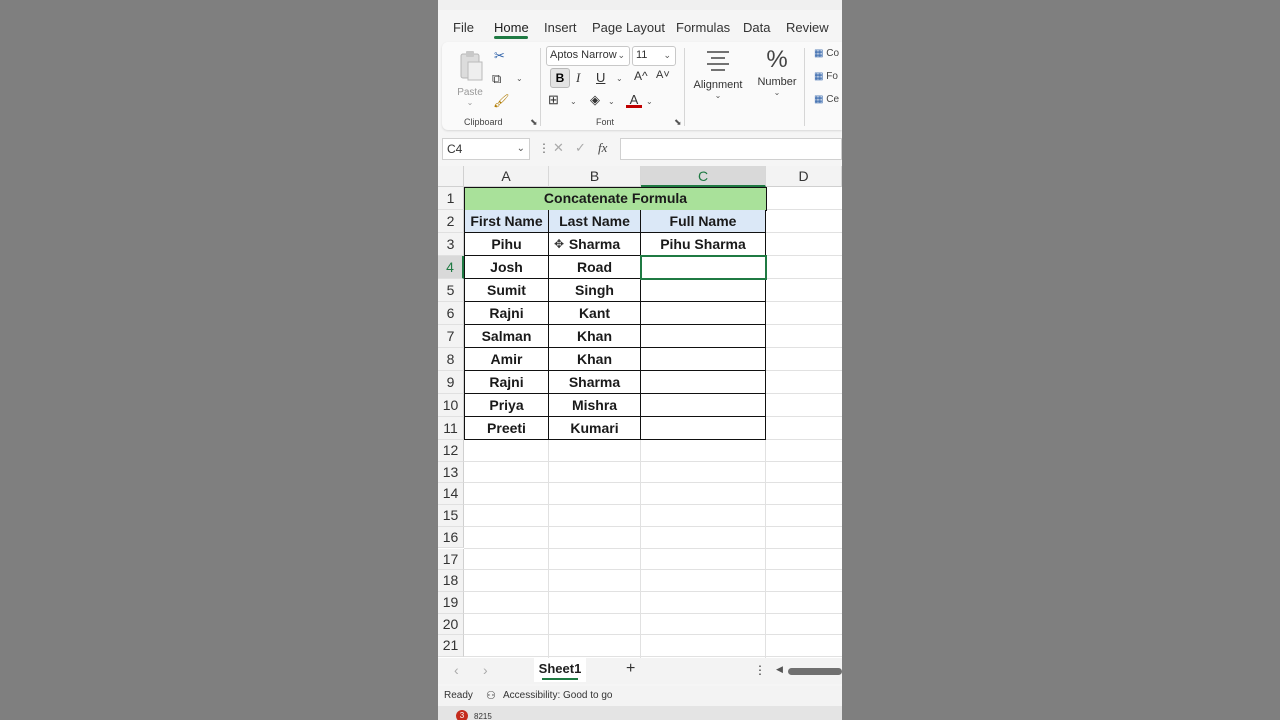 The image size is (1280, 720). Describe the element at coordinates (451, 176) in the screenshot. I see `select-all-corner` at that location.